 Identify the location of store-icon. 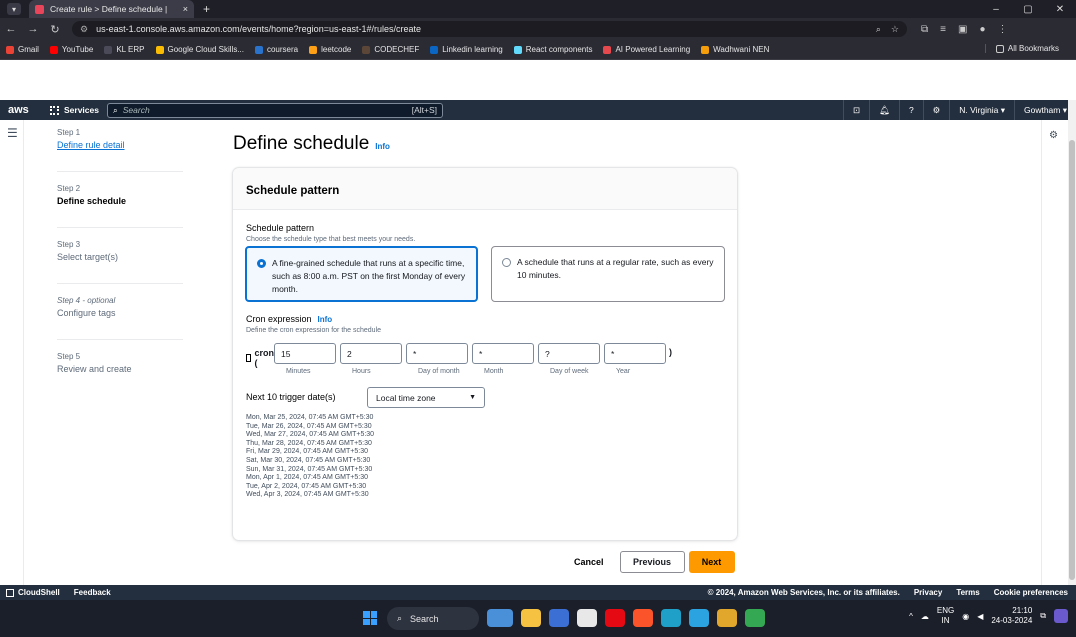
(559, 618).